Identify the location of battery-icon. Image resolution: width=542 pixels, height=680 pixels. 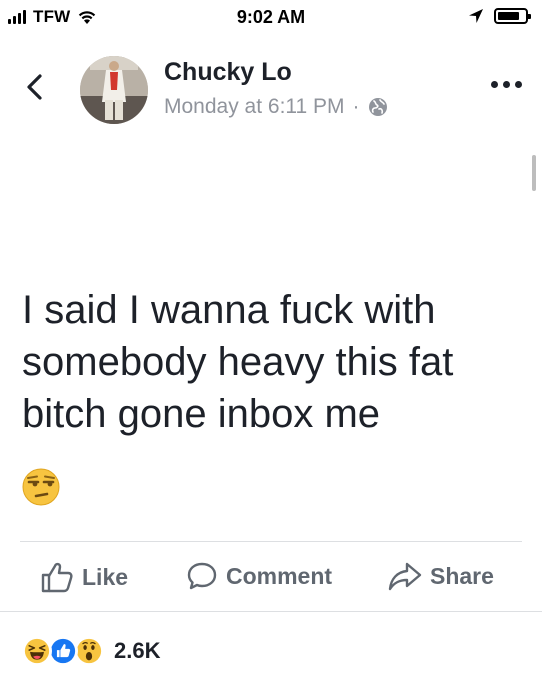
(512, 16).